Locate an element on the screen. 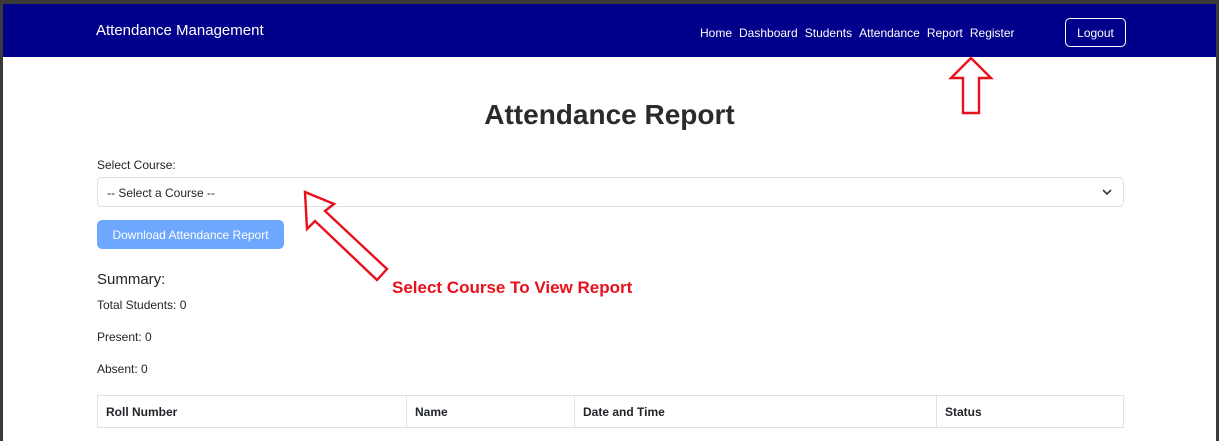  annotation-callout: Select Course To View Report is located at coordinates (512, 287).